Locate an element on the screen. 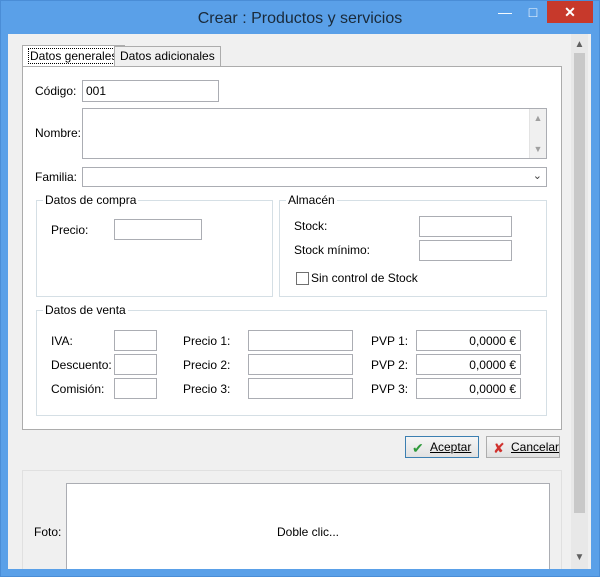  pvp2-field: 0,0000 € is located at coordinates (468, 364).